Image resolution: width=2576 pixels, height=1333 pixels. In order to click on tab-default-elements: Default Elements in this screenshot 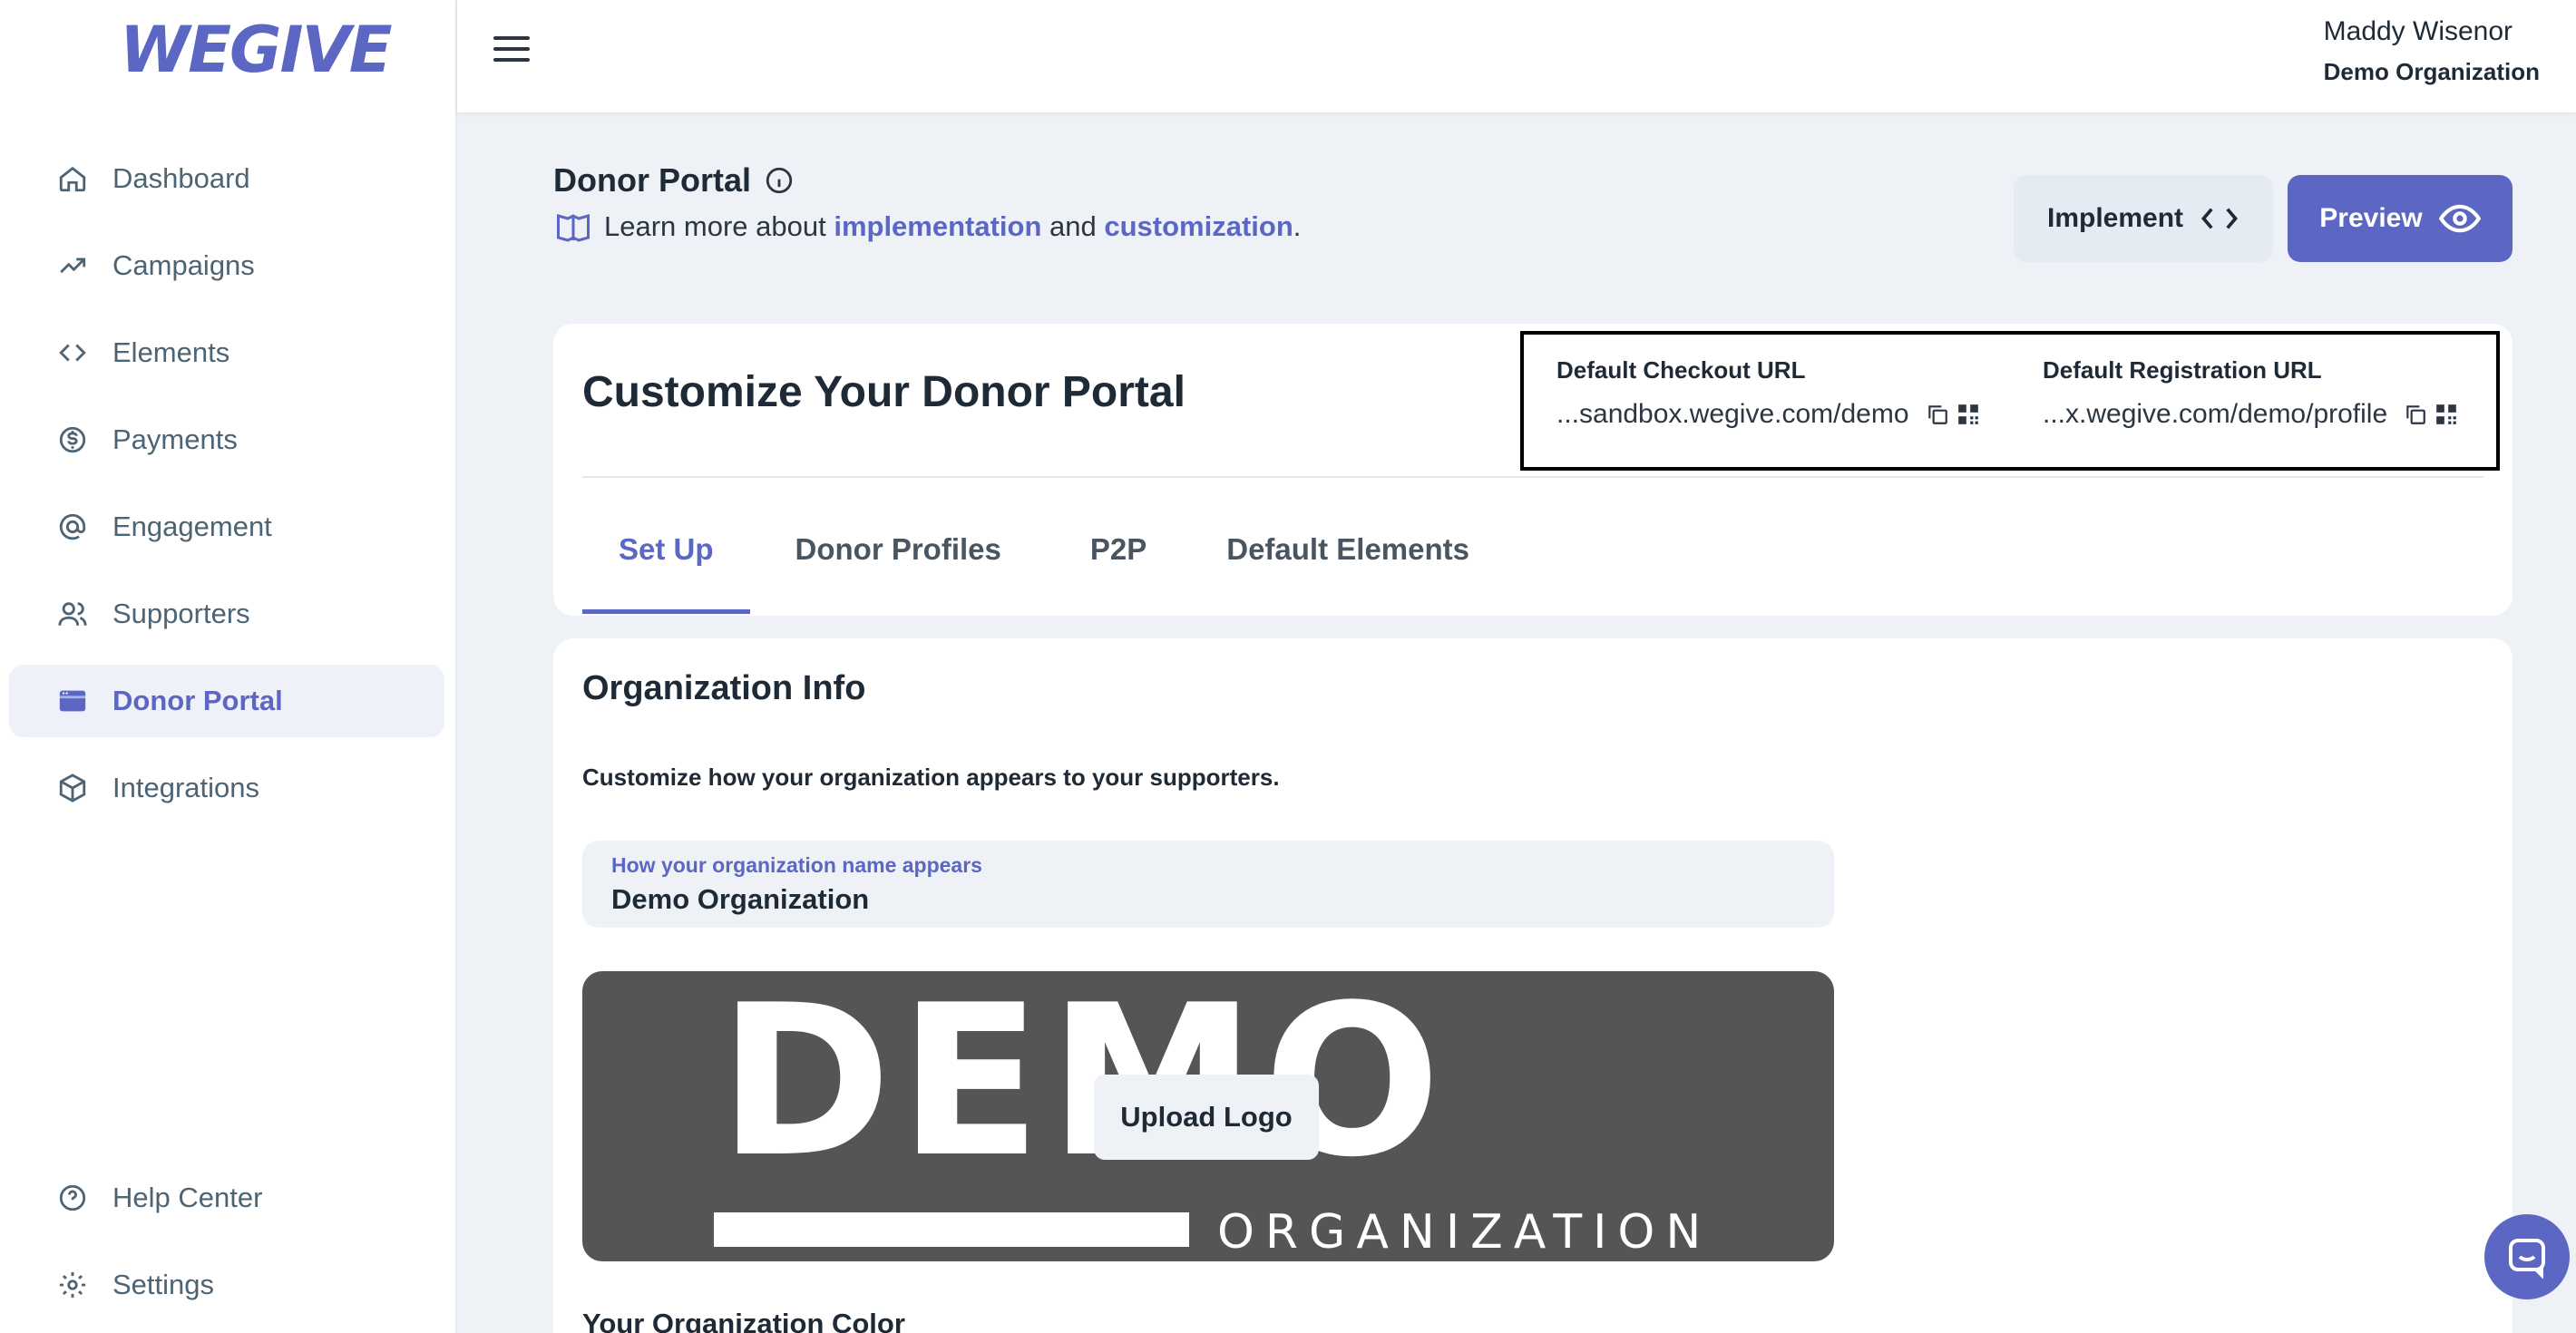, I will do `click(1348, 573)`.